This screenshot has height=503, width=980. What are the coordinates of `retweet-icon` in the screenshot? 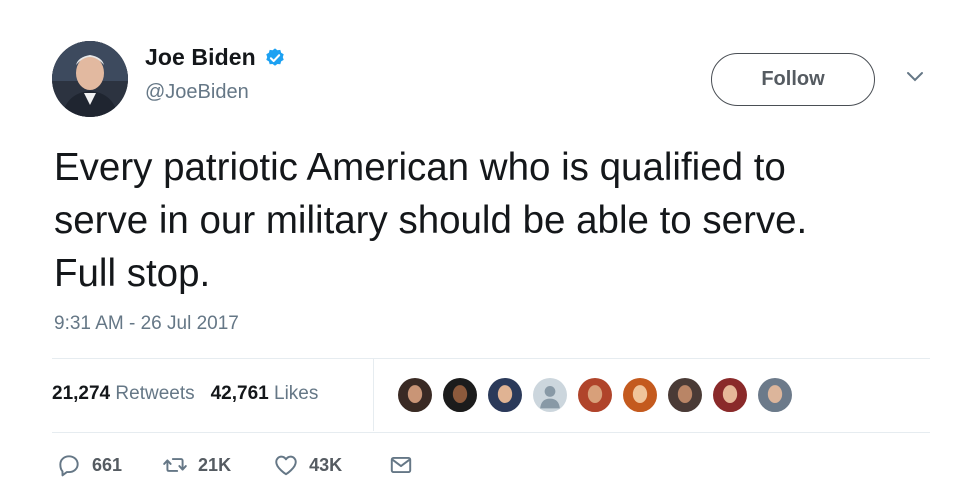 It's located at (175, 465).